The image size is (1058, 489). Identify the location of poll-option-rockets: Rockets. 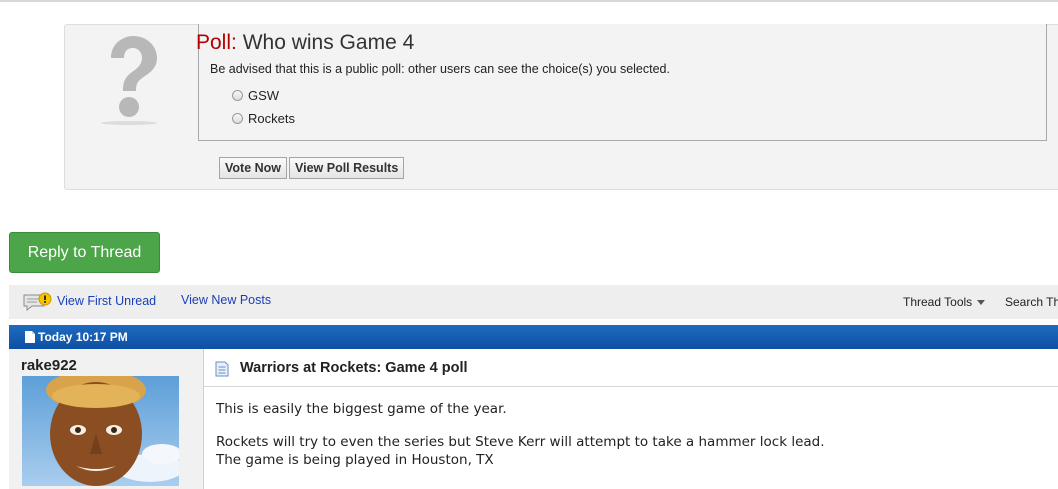
(263, 118).